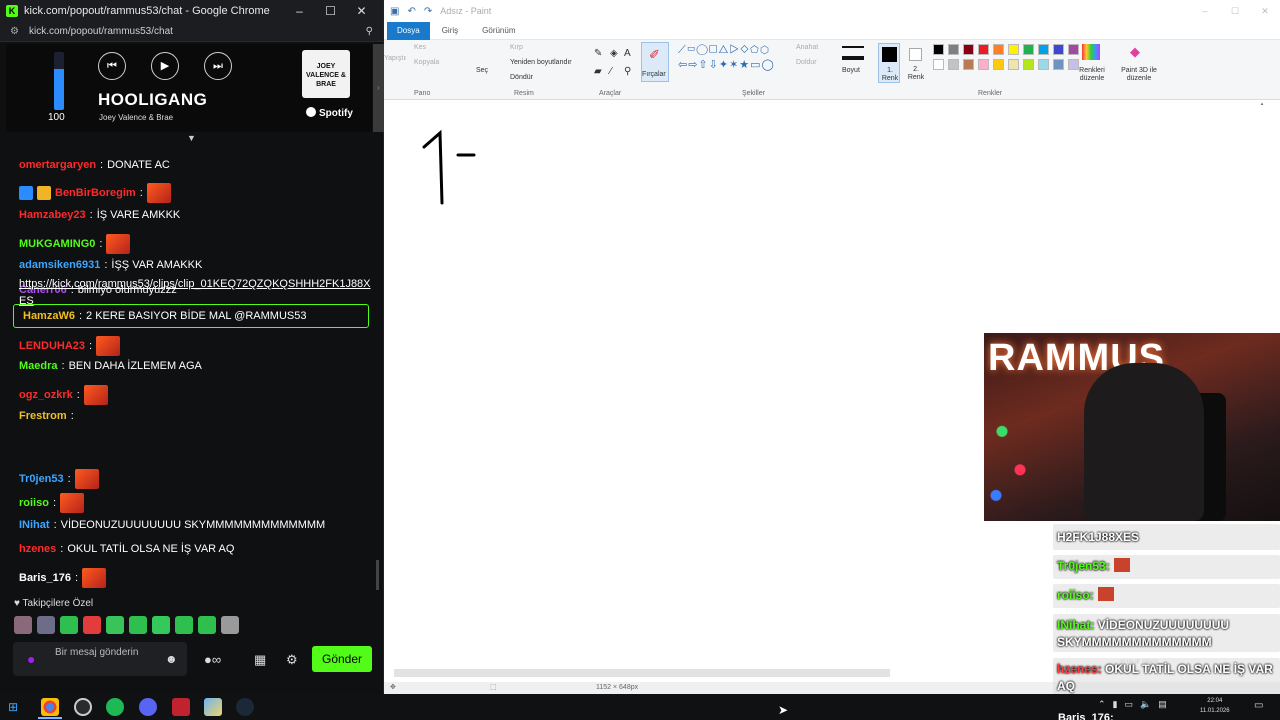 The width and height of the screenshot is (1280, 720). Describe the element at coordinates (43, 416) in the screenshot. I see `chat-username: Frestrom` at that location.